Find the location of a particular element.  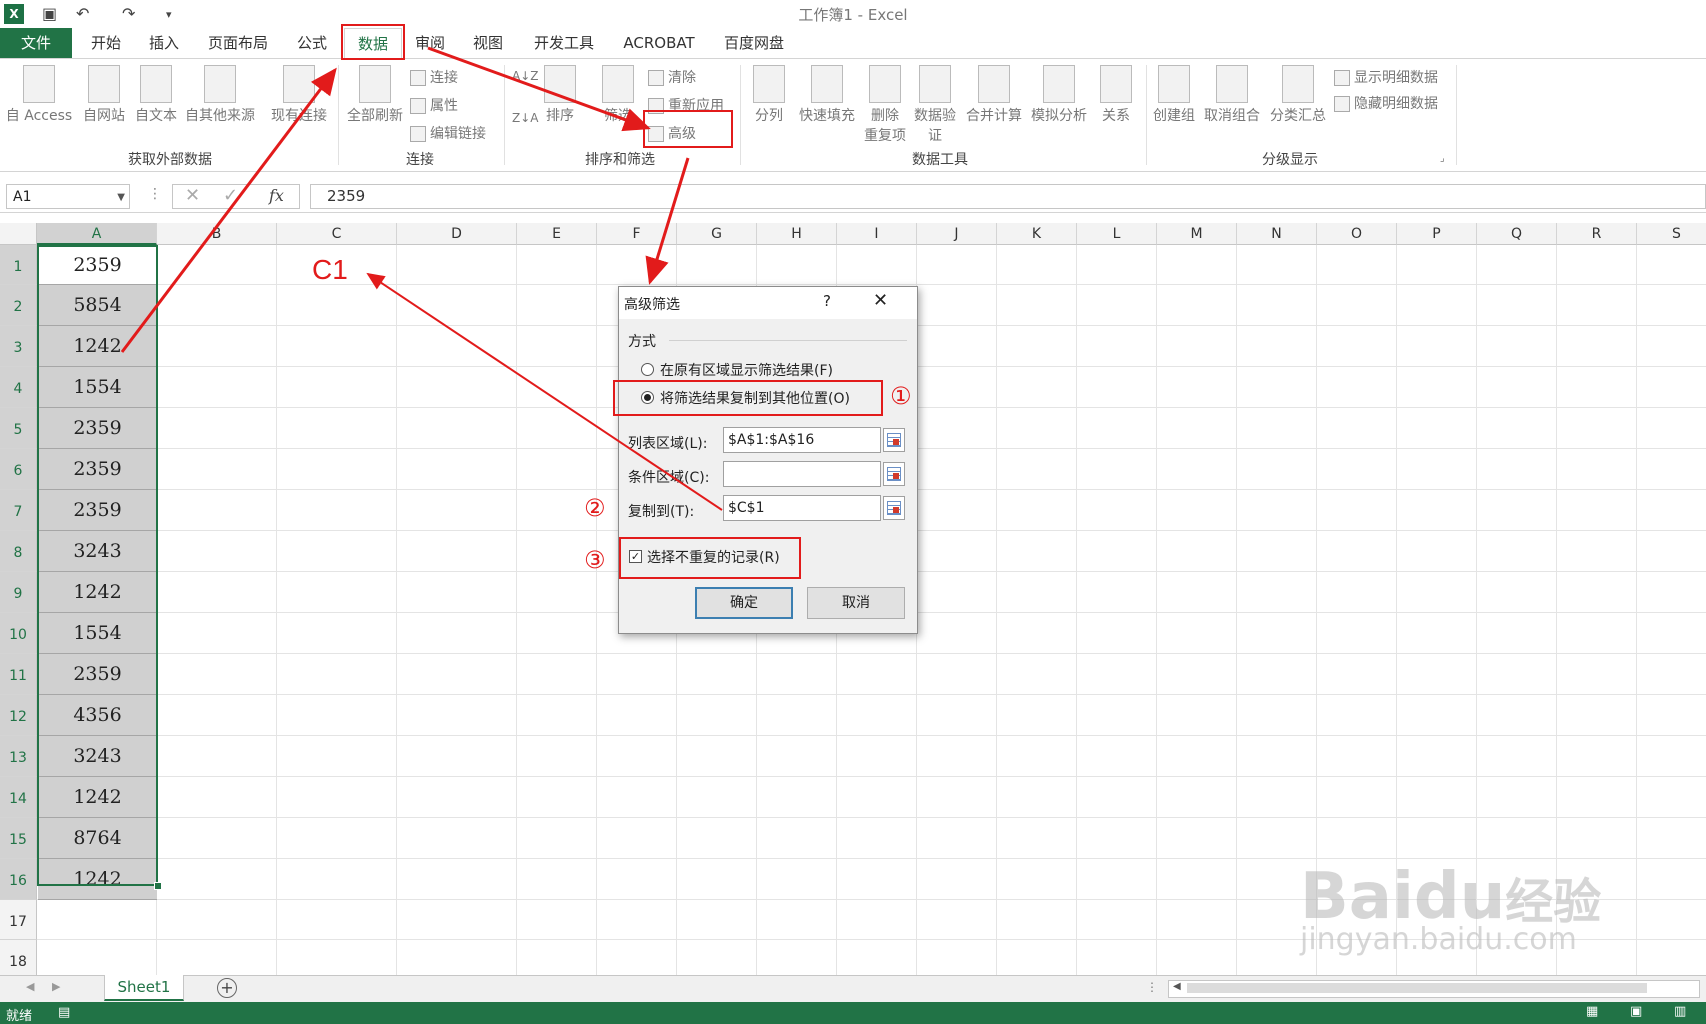

sheet-tab-bar: ◀ ▶ Sheet1 + ⋮ ◀ is located at coordinates (853, 988).